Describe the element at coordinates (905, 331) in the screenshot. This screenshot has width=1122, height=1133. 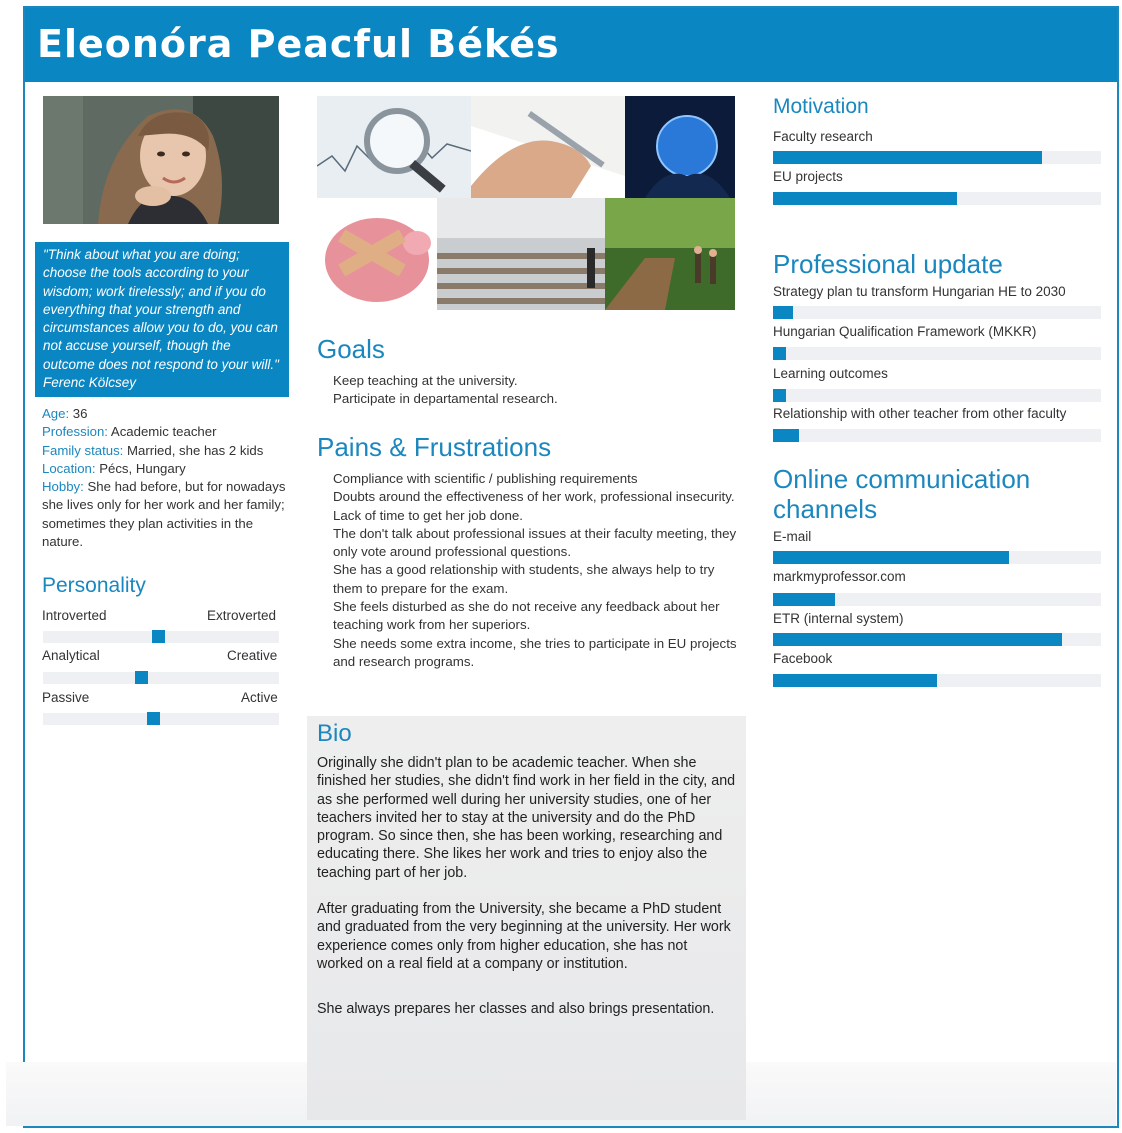
I see `update-label: Hungarian Qualification Framework (MKKR)` at that location.